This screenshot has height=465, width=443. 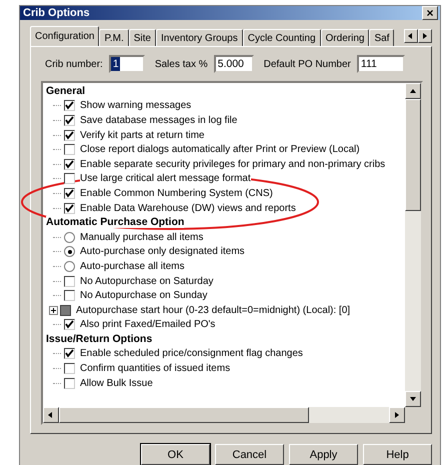 What do you see at coordinates (155, 368) in the screenshot?
I see `option-label: Confirm quantities of issued items` at bounding box center [155, 368].